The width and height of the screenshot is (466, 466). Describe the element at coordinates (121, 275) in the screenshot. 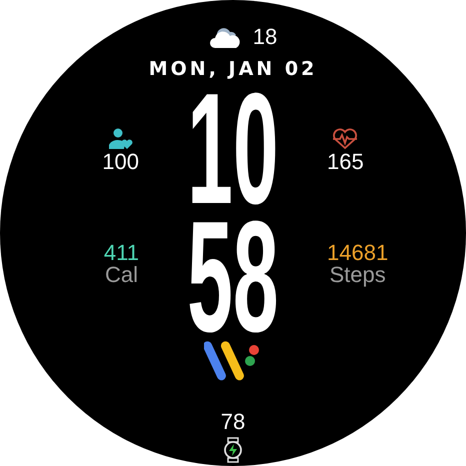

I see `complication-label: Cal` at that location.